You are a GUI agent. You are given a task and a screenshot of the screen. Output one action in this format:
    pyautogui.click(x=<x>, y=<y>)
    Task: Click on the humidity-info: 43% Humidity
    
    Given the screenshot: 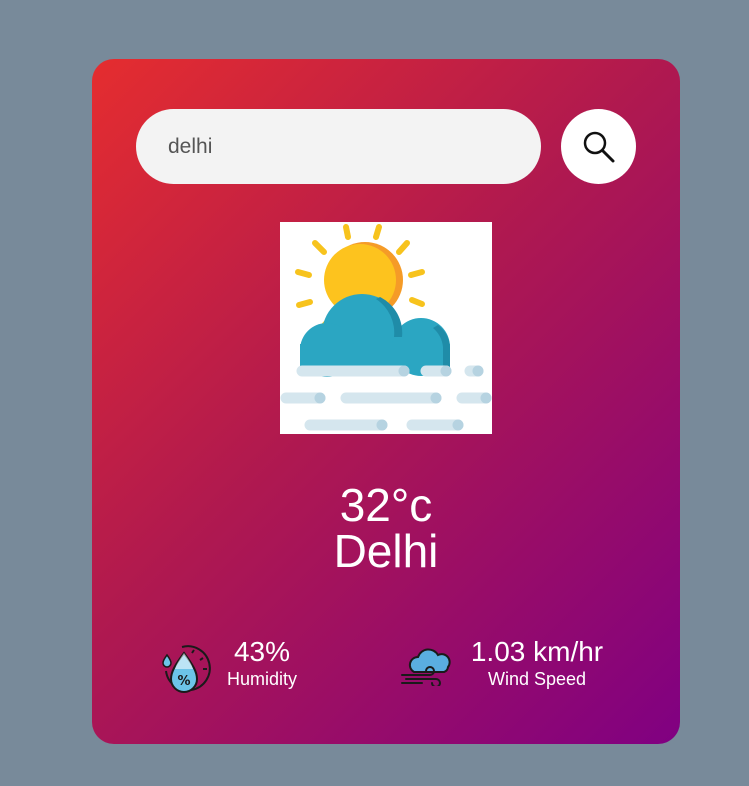 What is the action you would take?
    pyautogui.click(x=262, y=663)
    